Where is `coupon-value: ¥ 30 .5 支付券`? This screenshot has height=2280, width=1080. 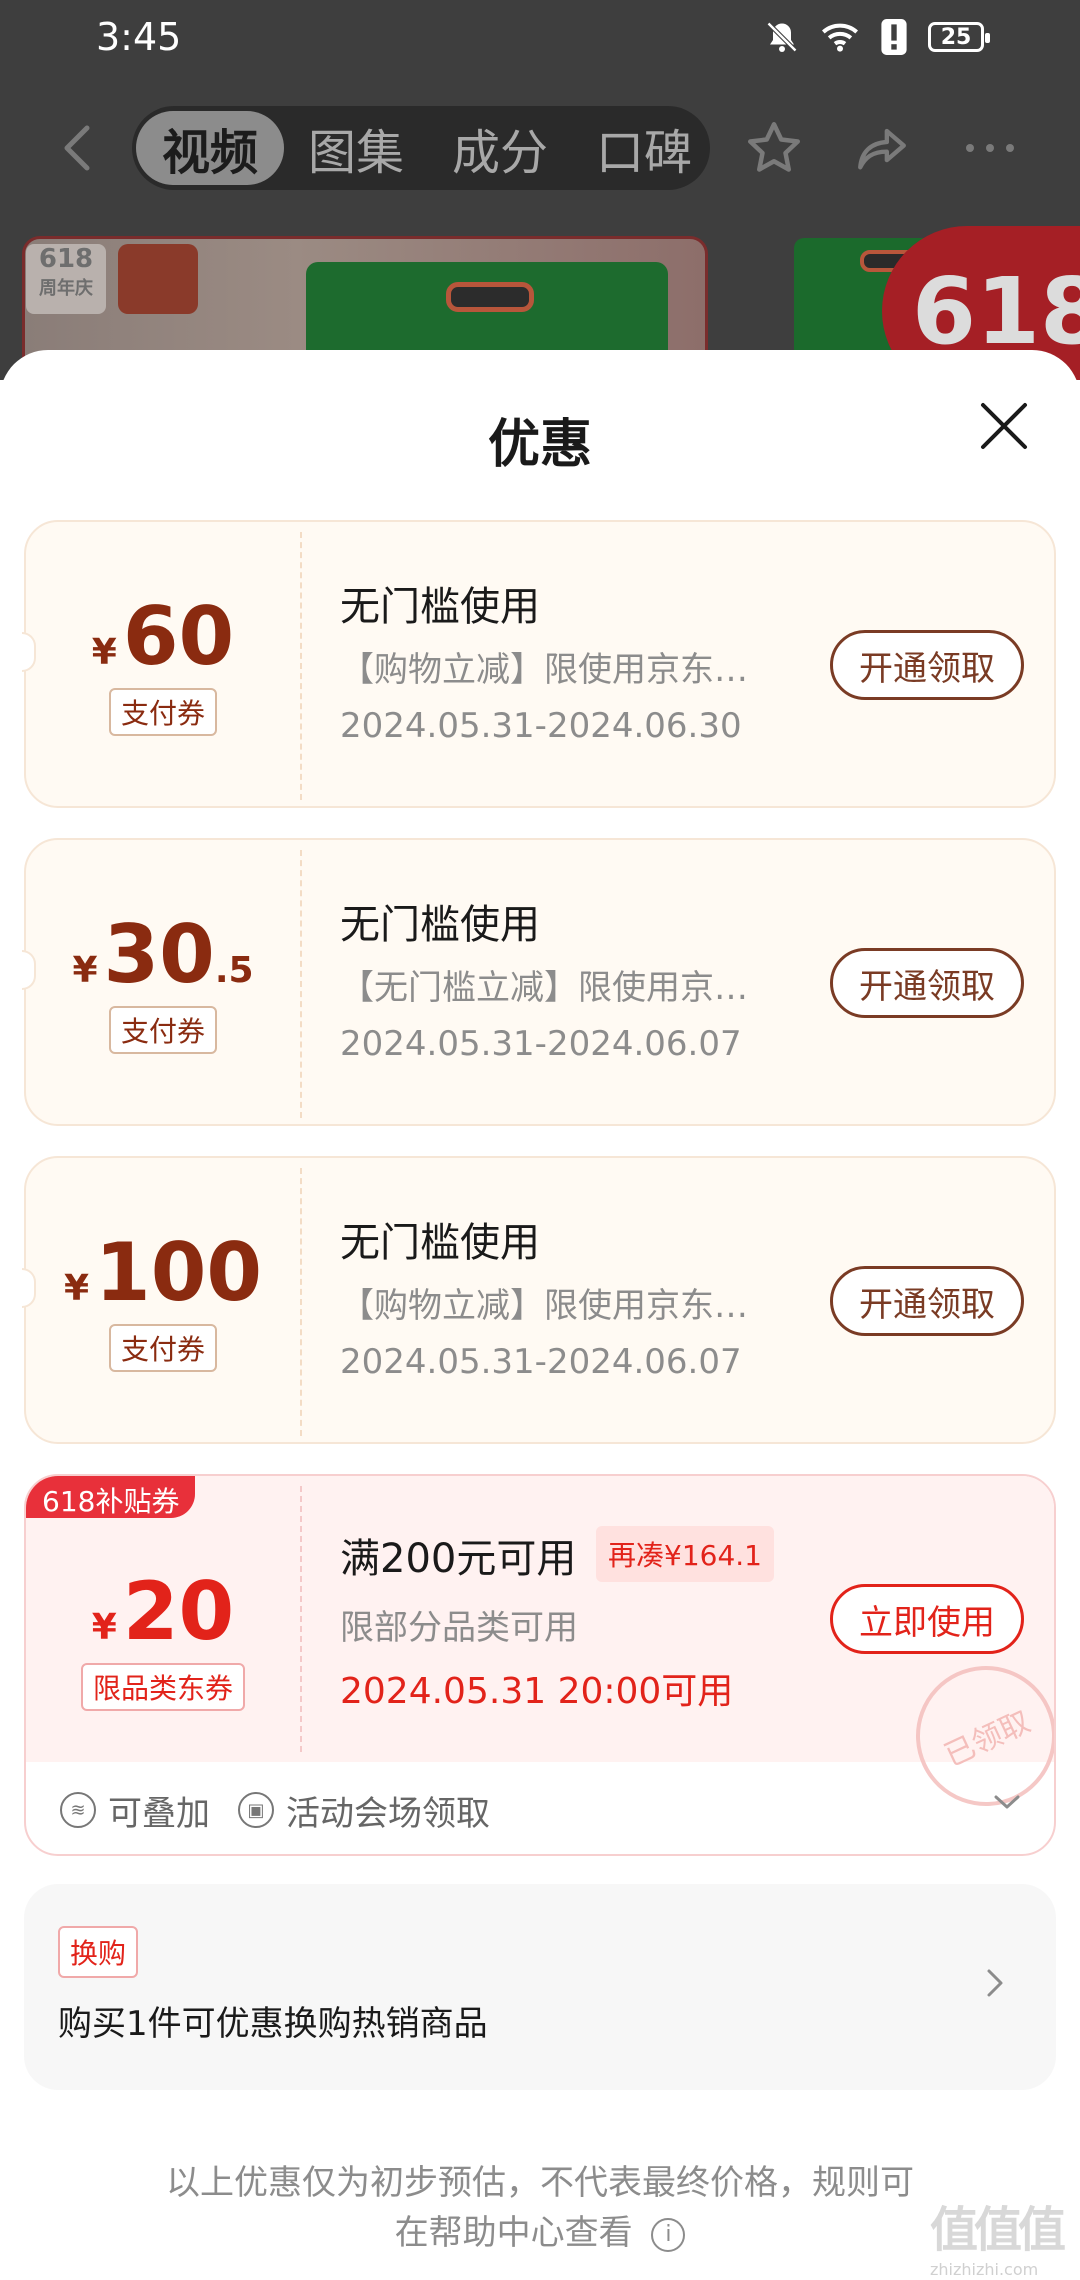 coupon-value: ¥ 30 .5 支付券 is located at coordinates (163, 982).